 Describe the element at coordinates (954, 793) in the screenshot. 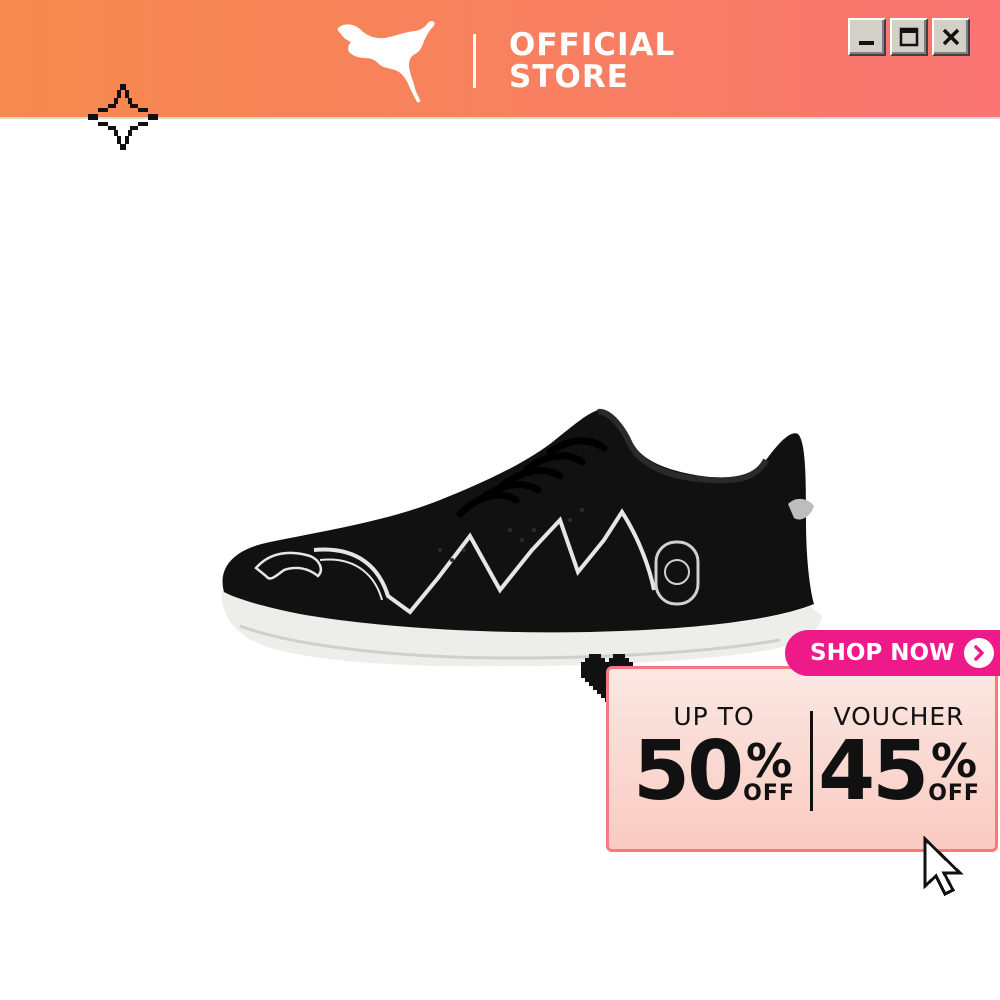

I see `voucher-off-label: OFF` at that location.